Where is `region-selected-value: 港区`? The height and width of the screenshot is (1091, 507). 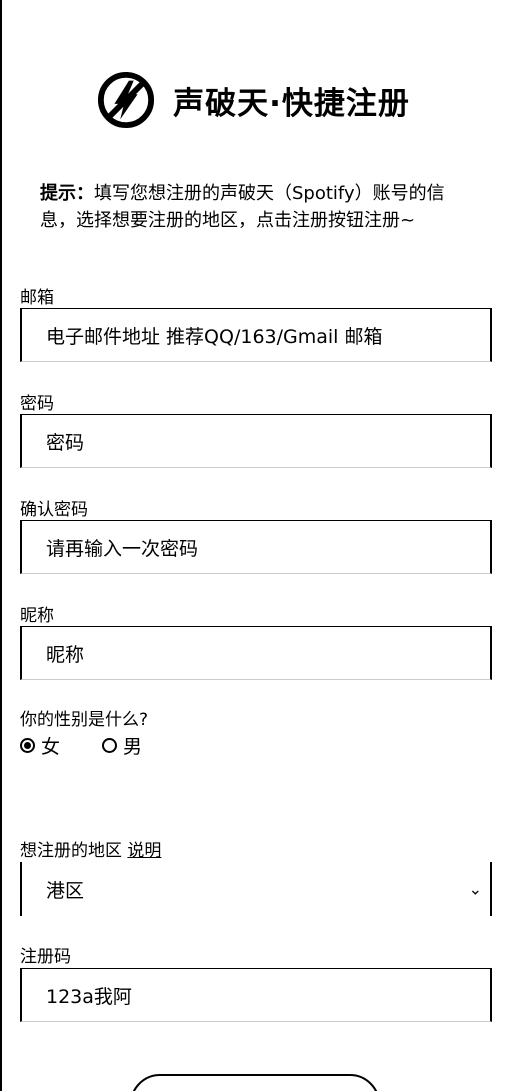
region-selected-value: 港区 is located at coordinates (65, 890).